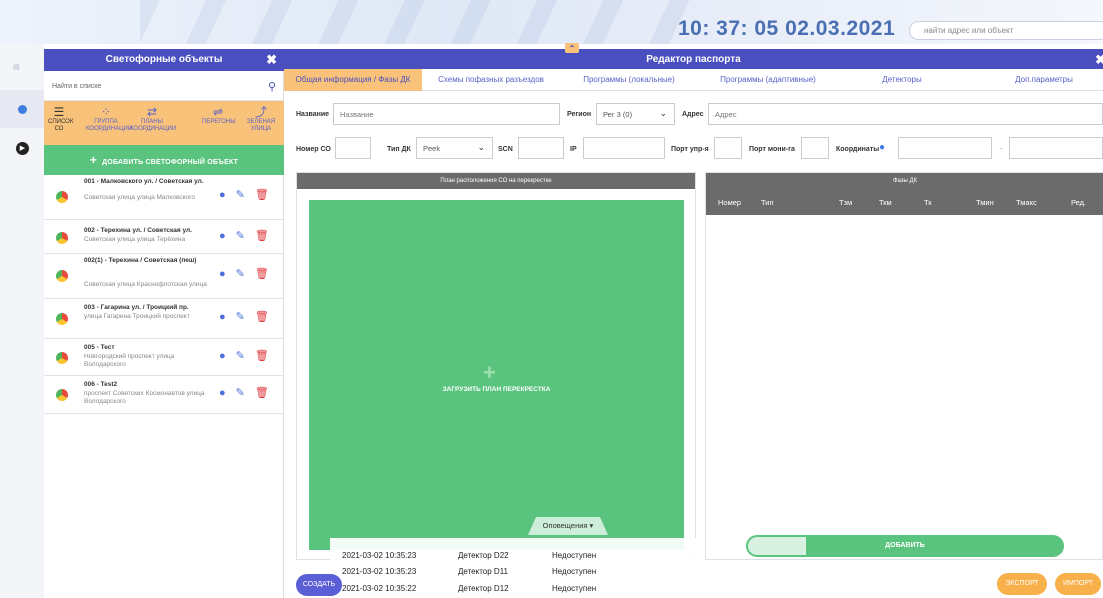 Image resolution: width=1103 pixels, height=598 pixels. Describe the element at coordinates (164, 59) in the screenshot. I see `panel-title: Светофорные объекты` at that location.